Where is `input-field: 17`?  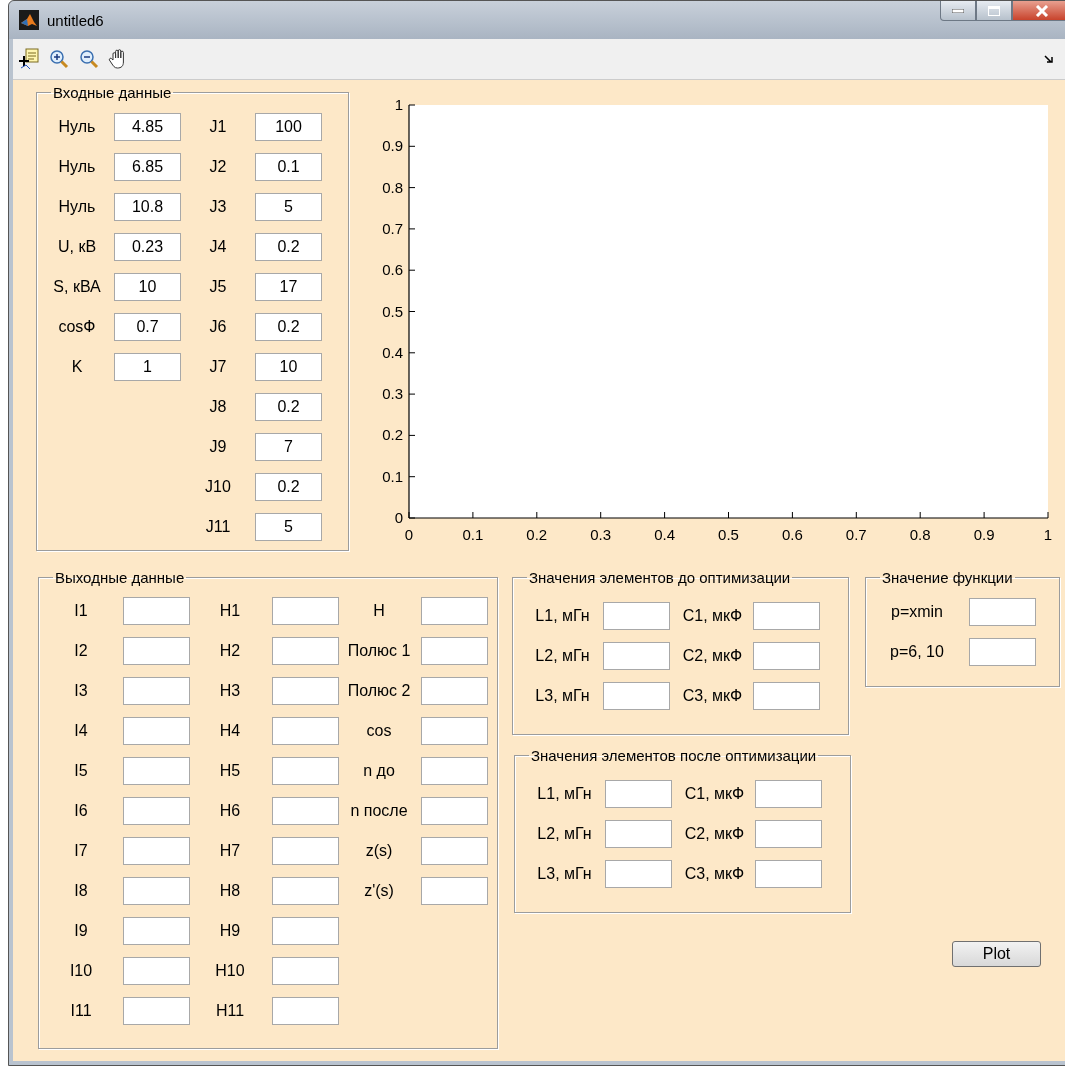 input-field: 17 is located at coordinates (288, 287).